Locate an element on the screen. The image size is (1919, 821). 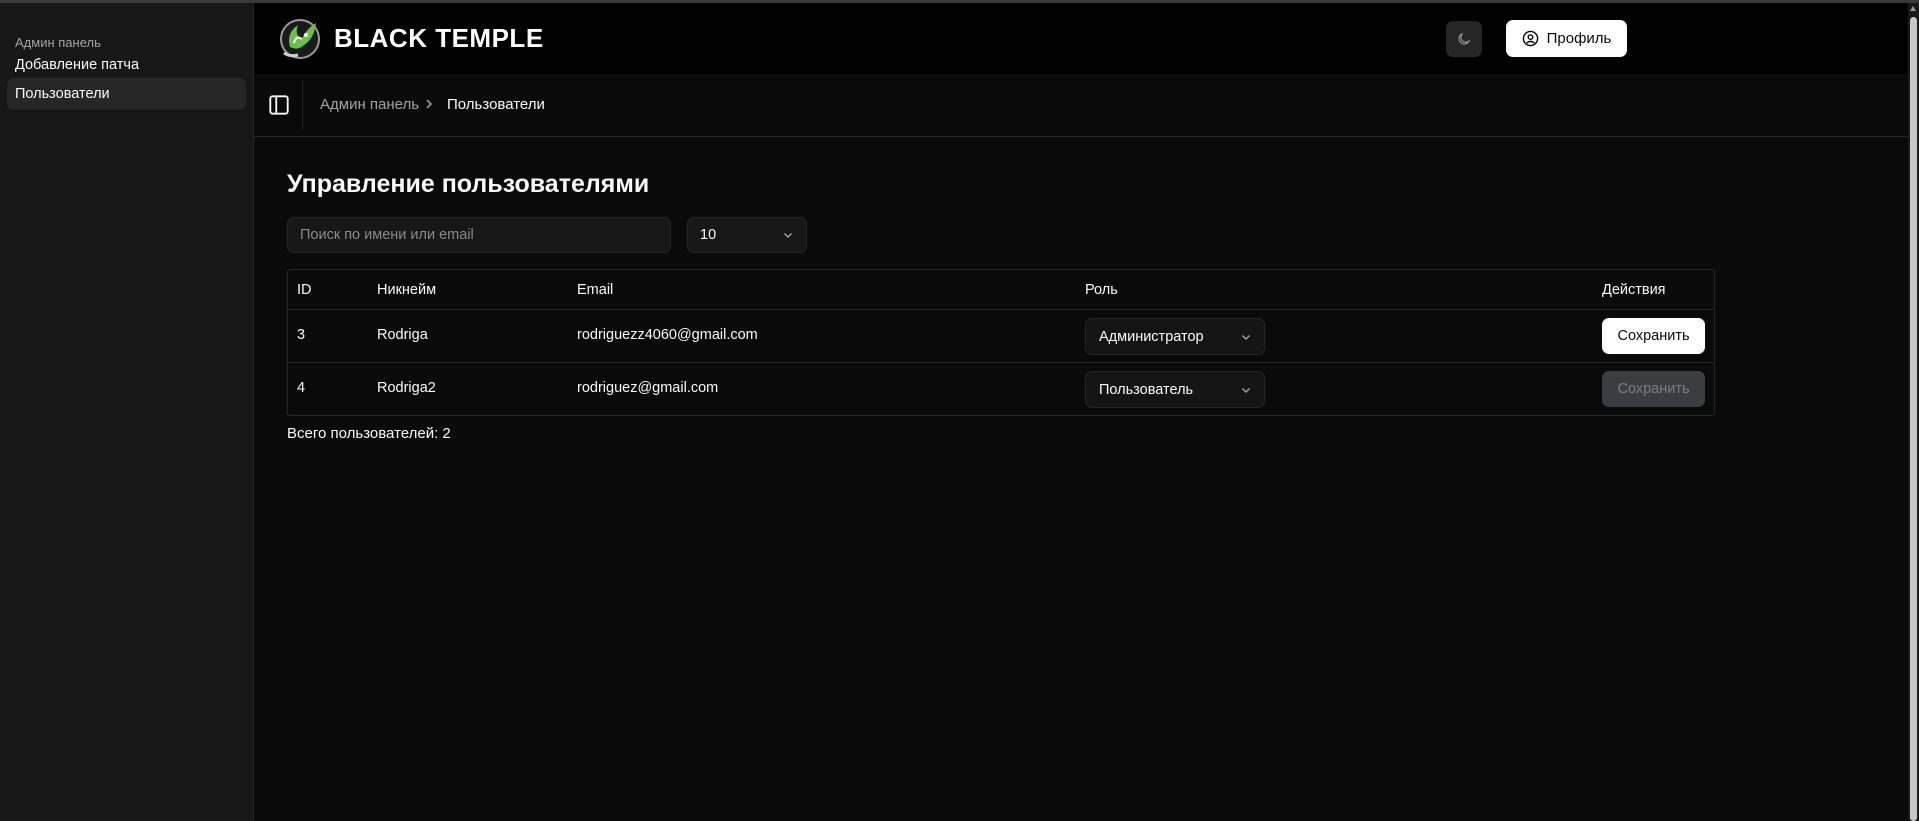
top-header: BLACK TEMPLE Профиль is located at coordinates (1081, 38).